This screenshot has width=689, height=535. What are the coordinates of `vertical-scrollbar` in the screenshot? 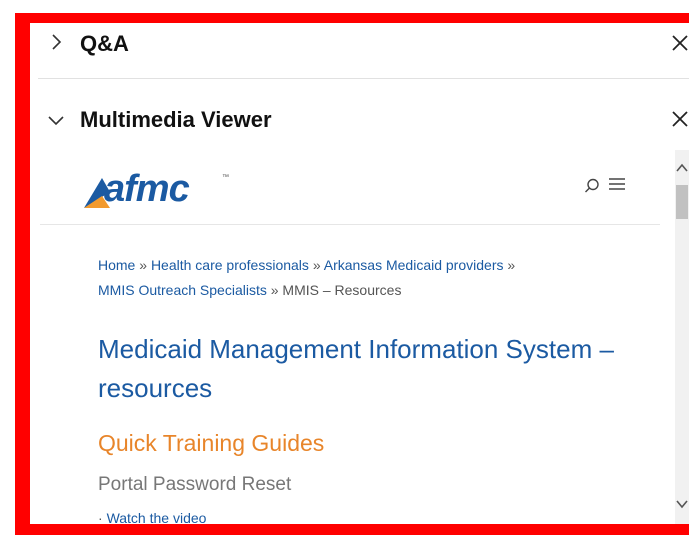 It's located at (682, 337).